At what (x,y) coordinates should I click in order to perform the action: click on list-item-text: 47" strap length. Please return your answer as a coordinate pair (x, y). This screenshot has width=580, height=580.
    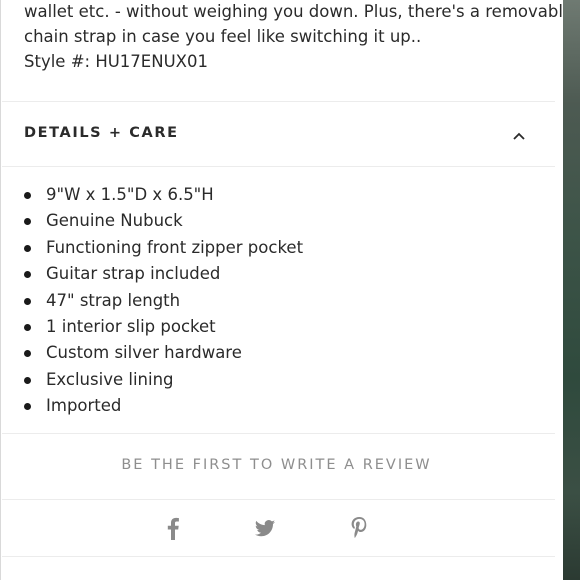
    Looking at the image, I should click on (113, 300).